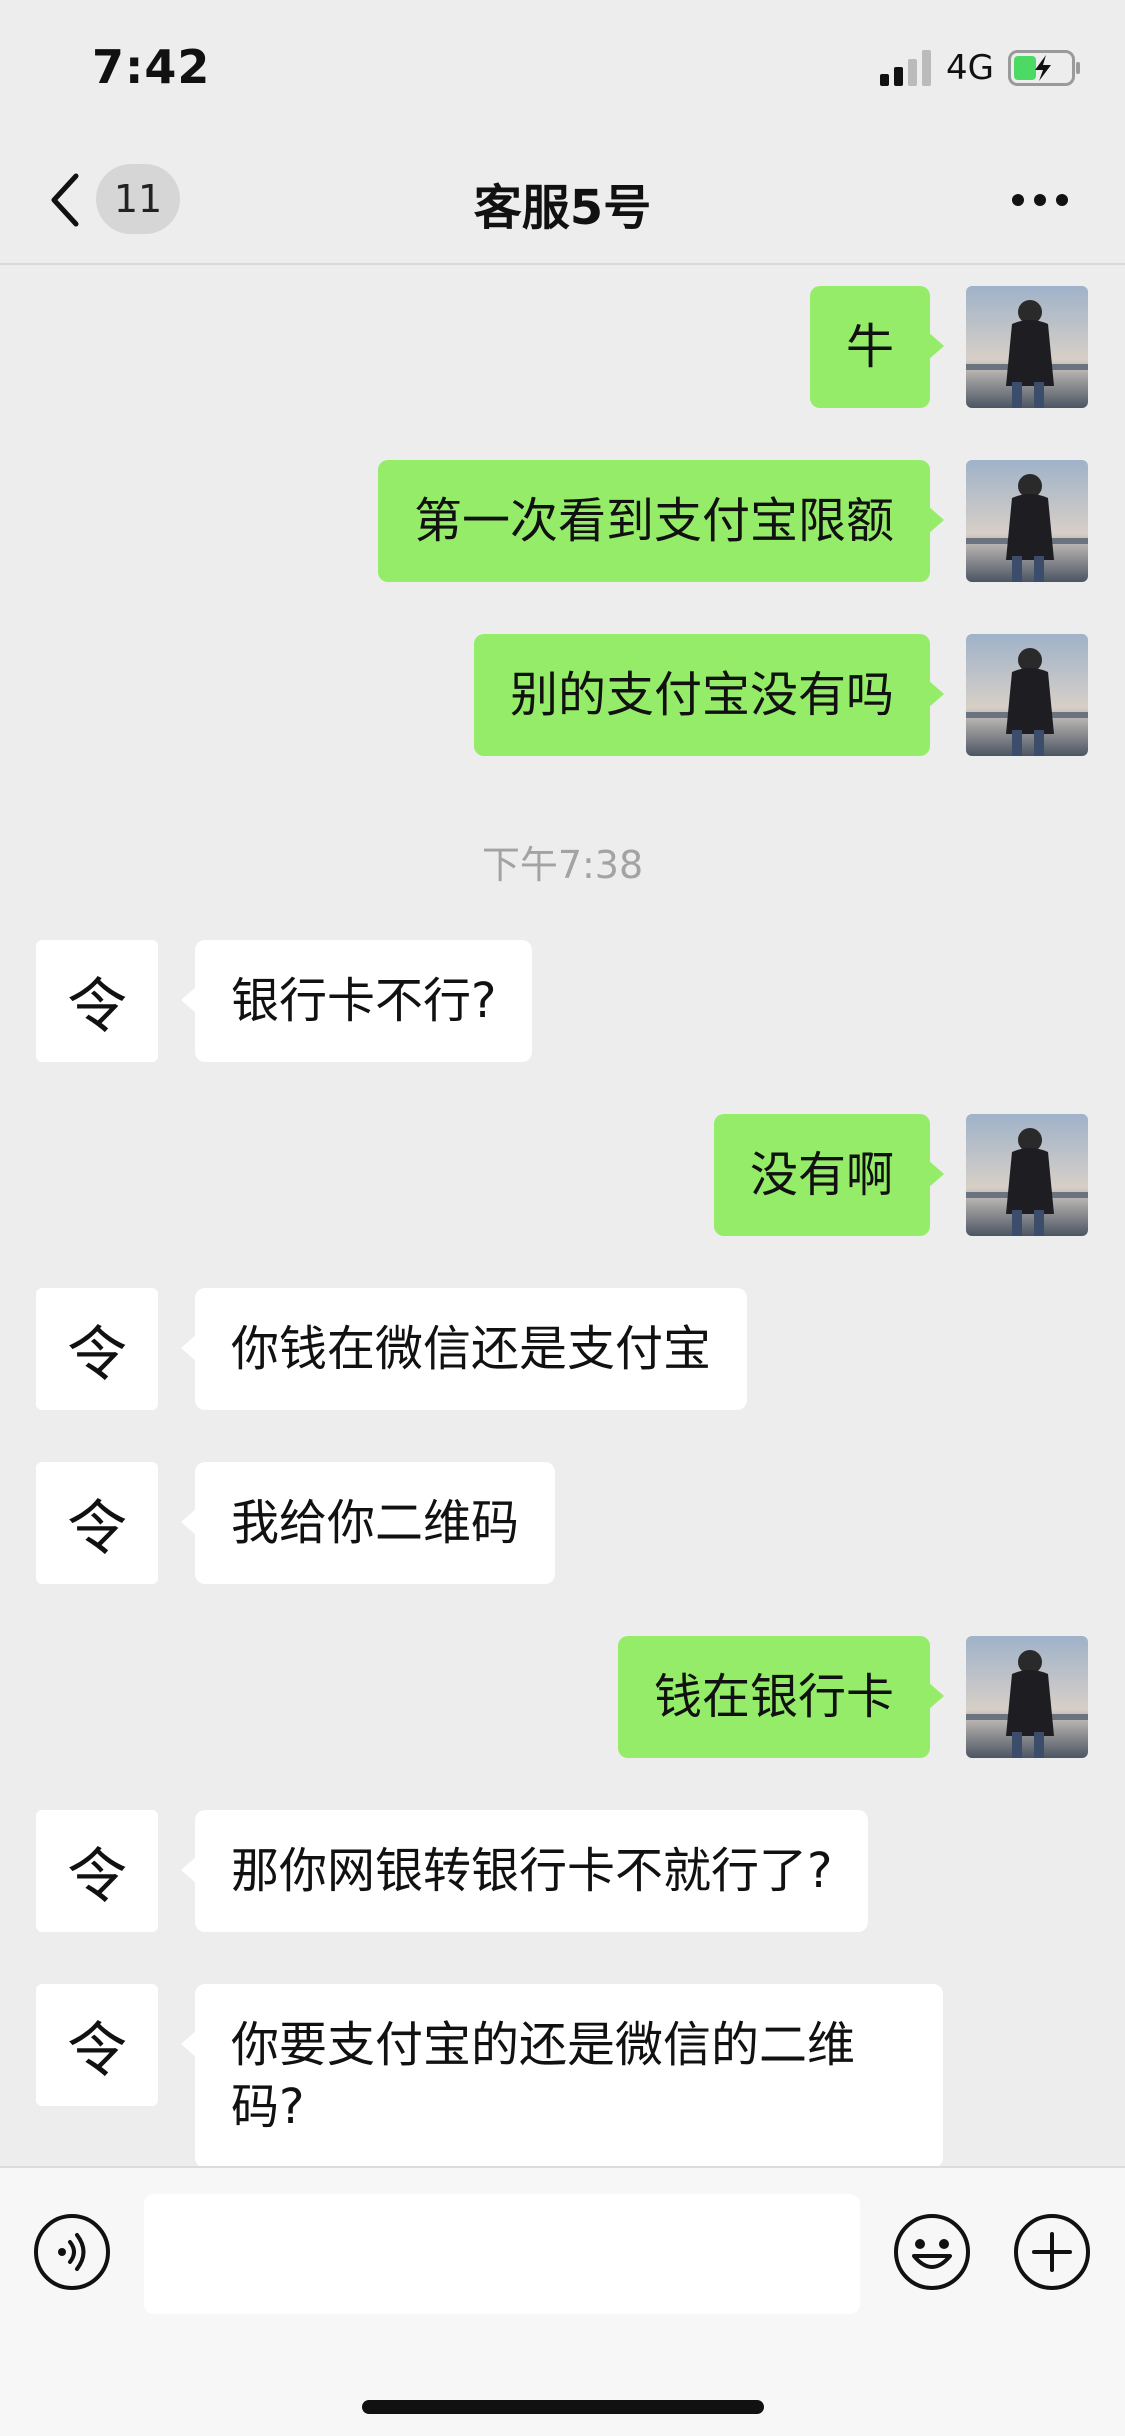 This screenshot has width=1125, height=2436. I want to click on input-bar, so click(562, 2301).